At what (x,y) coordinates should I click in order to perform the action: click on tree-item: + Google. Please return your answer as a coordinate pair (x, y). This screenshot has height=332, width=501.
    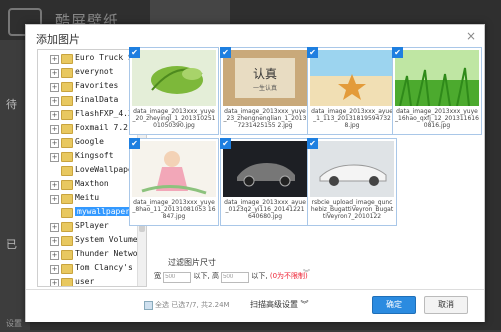
    Looking at the image, I should click on (88, 143).